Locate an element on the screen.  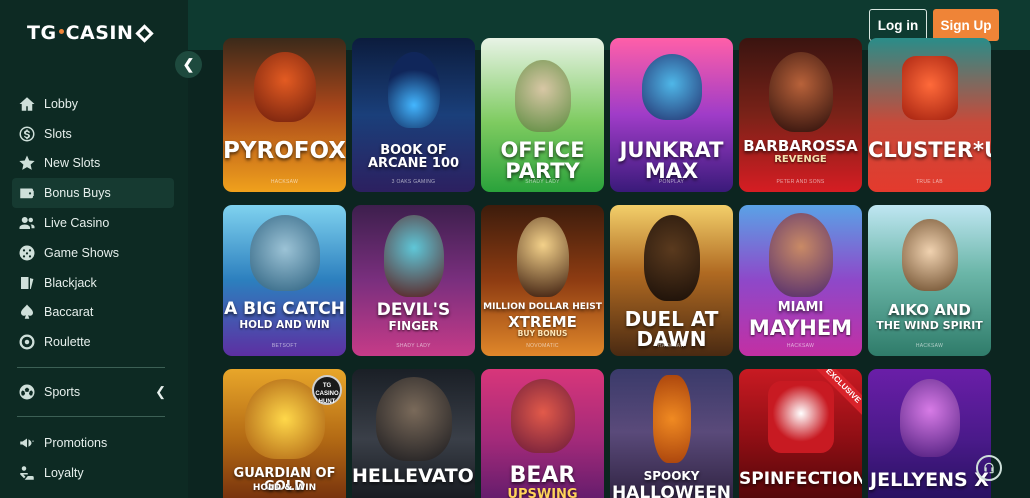
sidebar-item-promotions: Promotions is located at coordinates (93, 443).